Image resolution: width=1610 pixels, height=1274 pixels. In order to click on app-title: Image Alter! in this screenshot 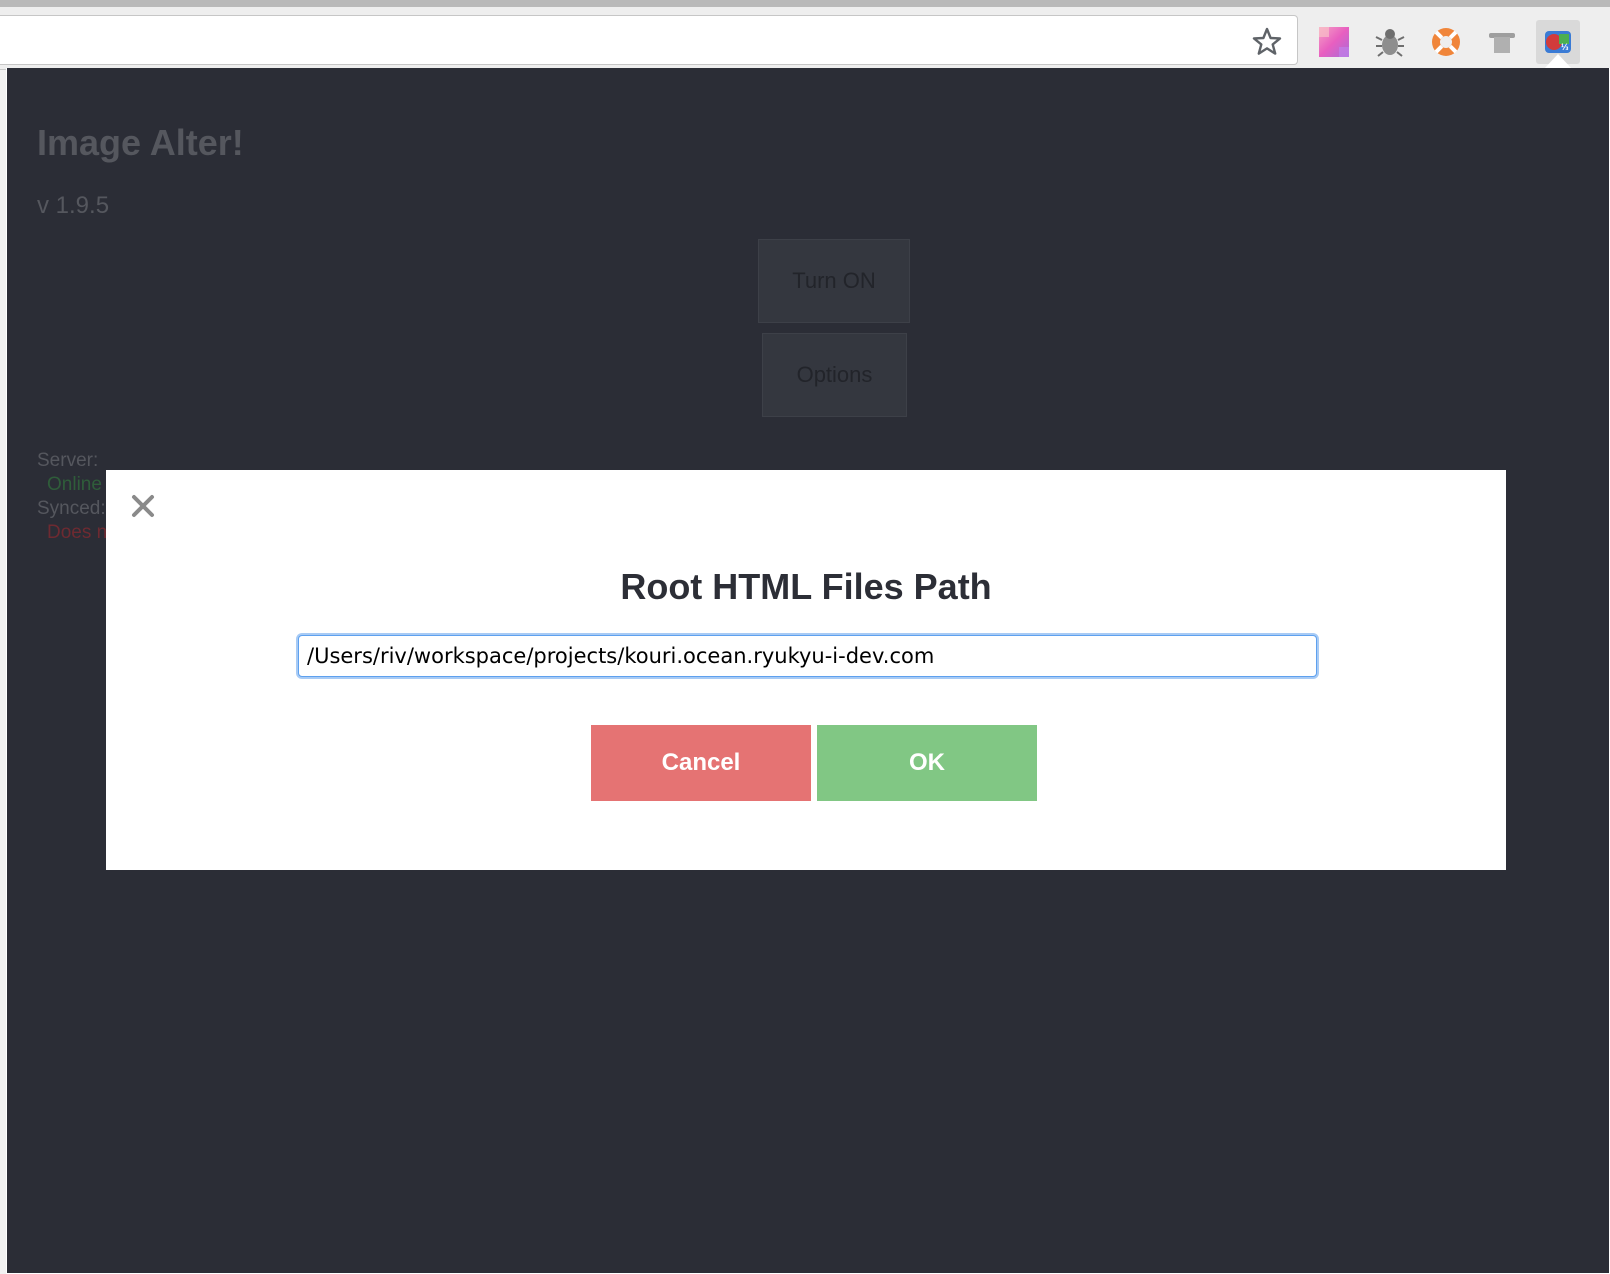, I will do `click(140, 142)`.